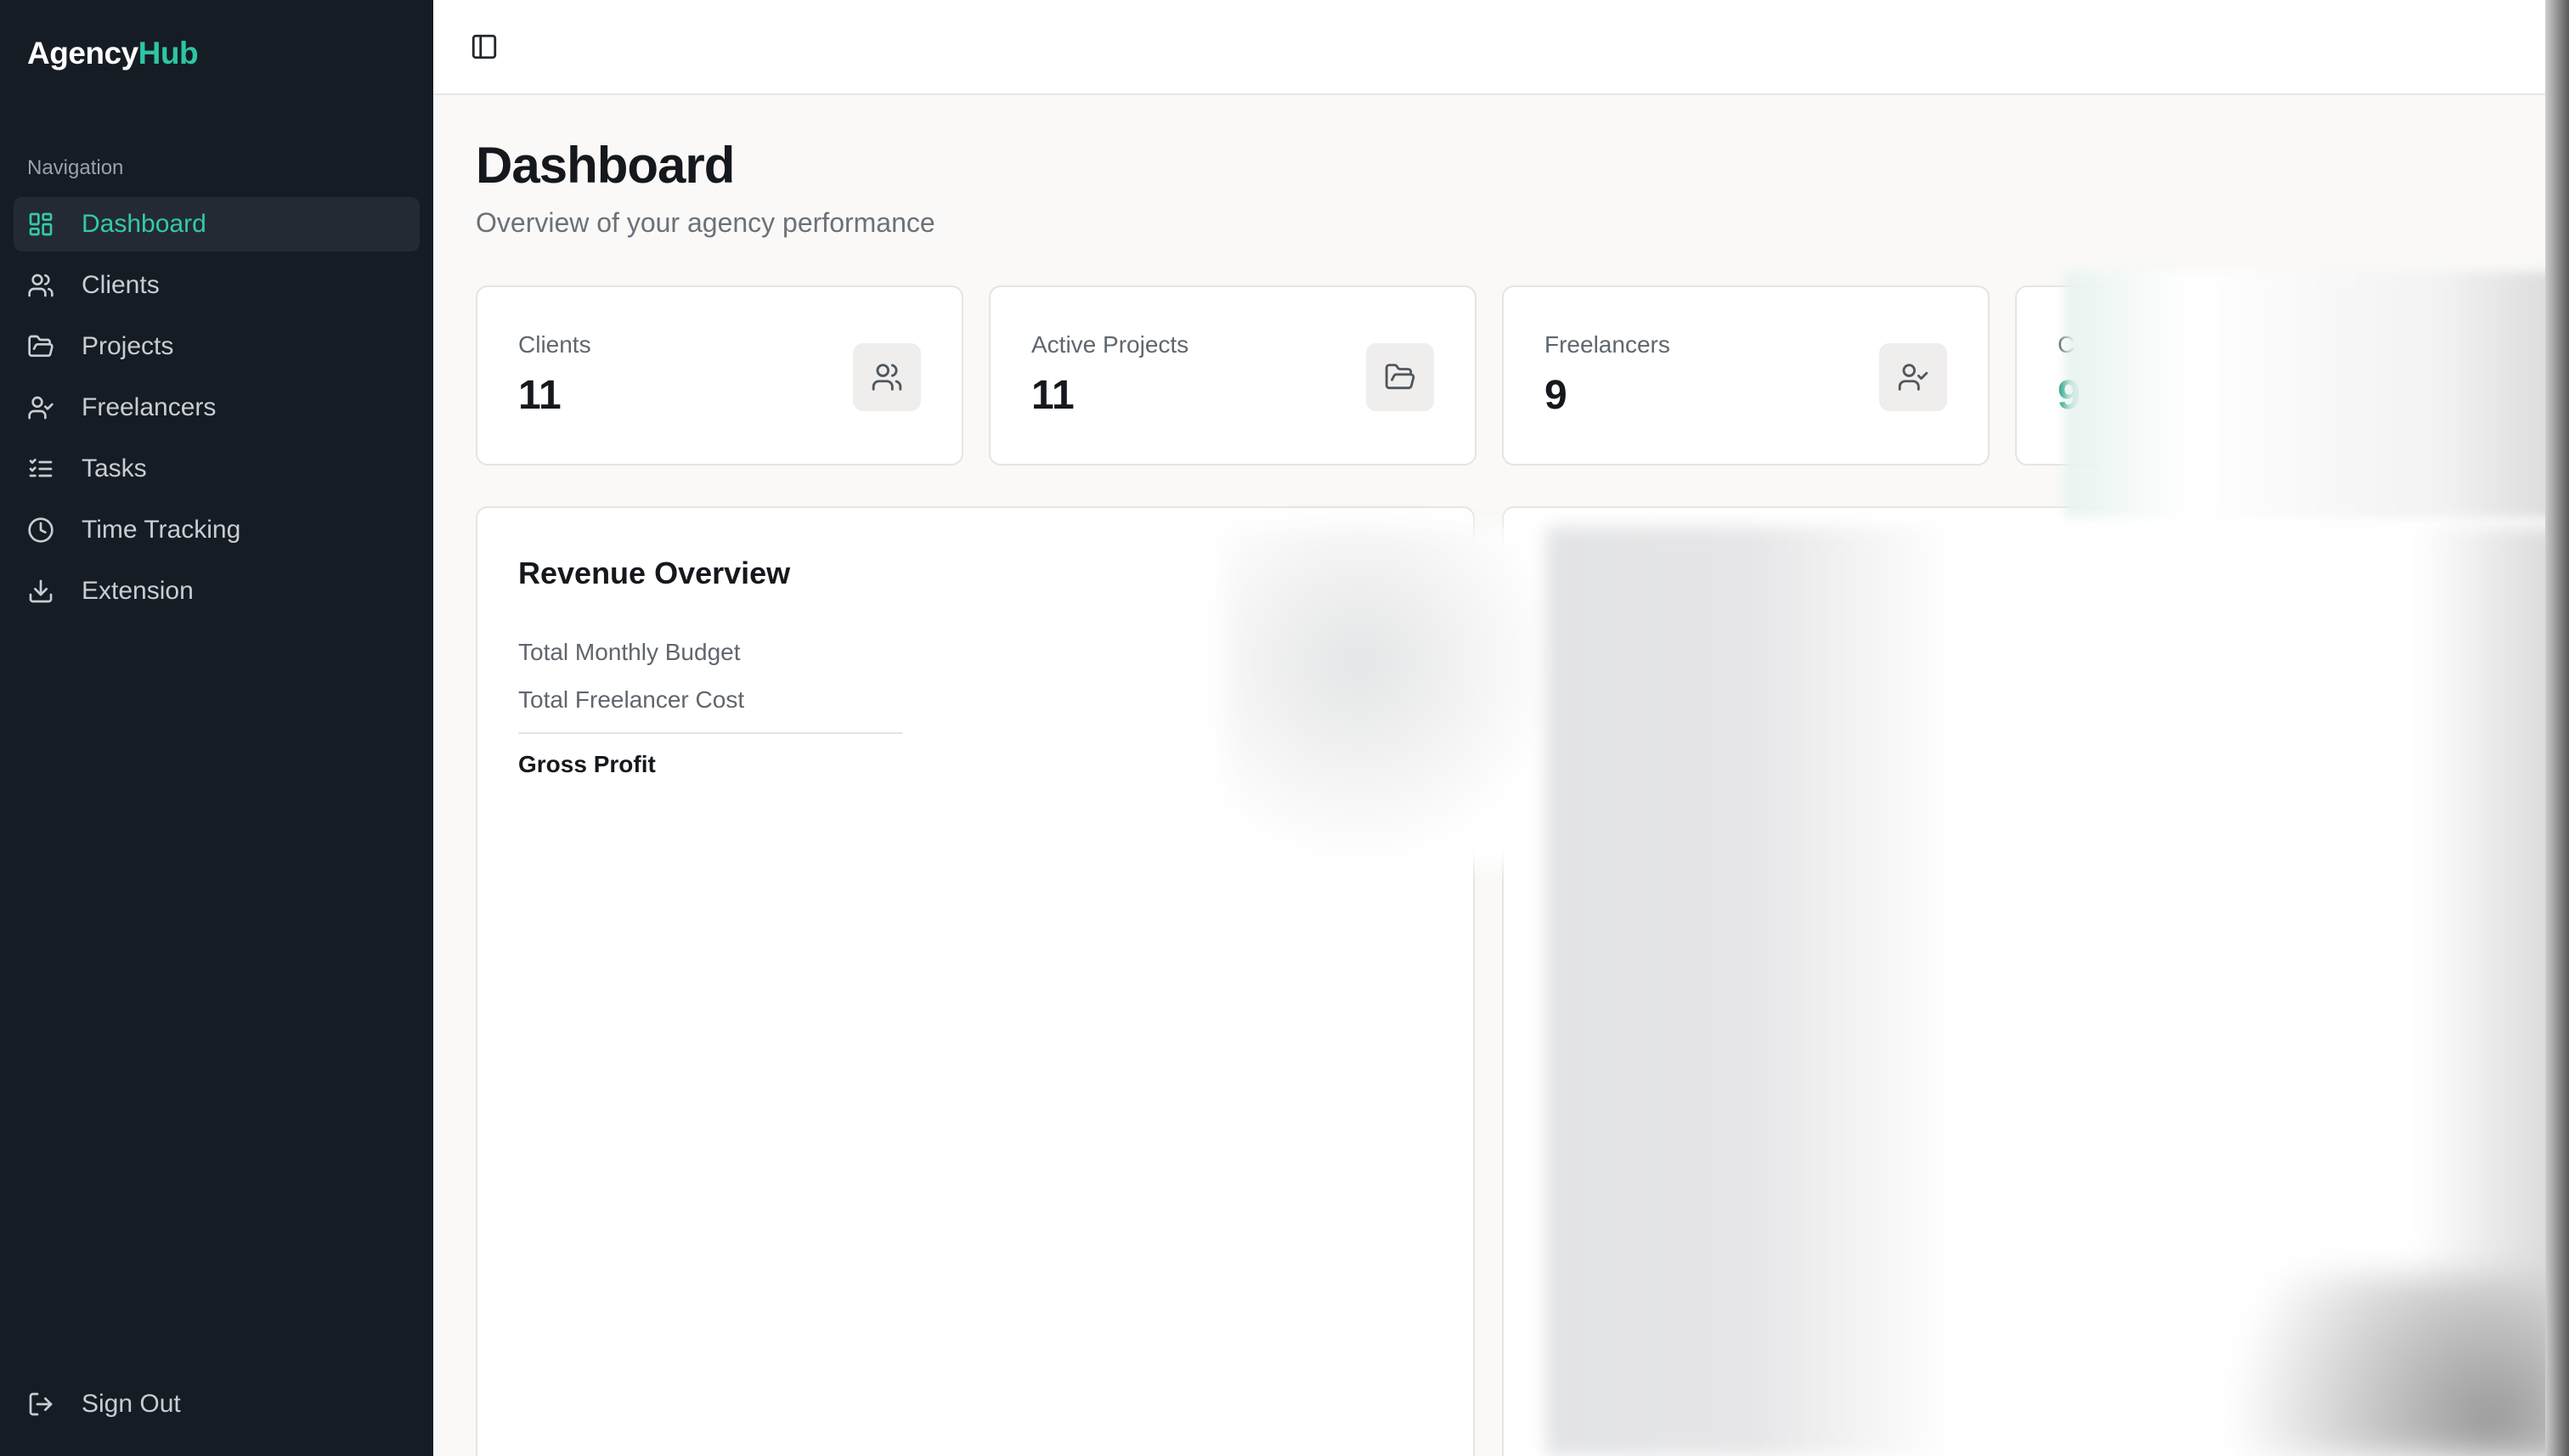 This screenshot has width=2569, height=1456. What do you see at coordinates (144, 224) in the screenshot?
I see `sidebar-item-label: Dashboard` at bounding box center [144, 224].